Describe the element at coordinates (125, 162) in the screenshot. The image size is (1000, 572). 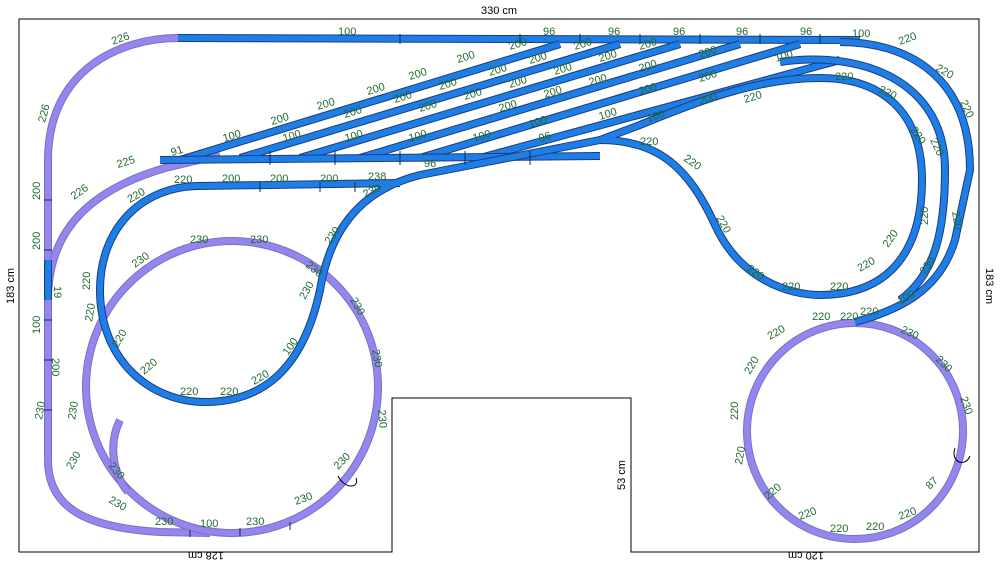
I see `track-piece-label: 225` at that location.